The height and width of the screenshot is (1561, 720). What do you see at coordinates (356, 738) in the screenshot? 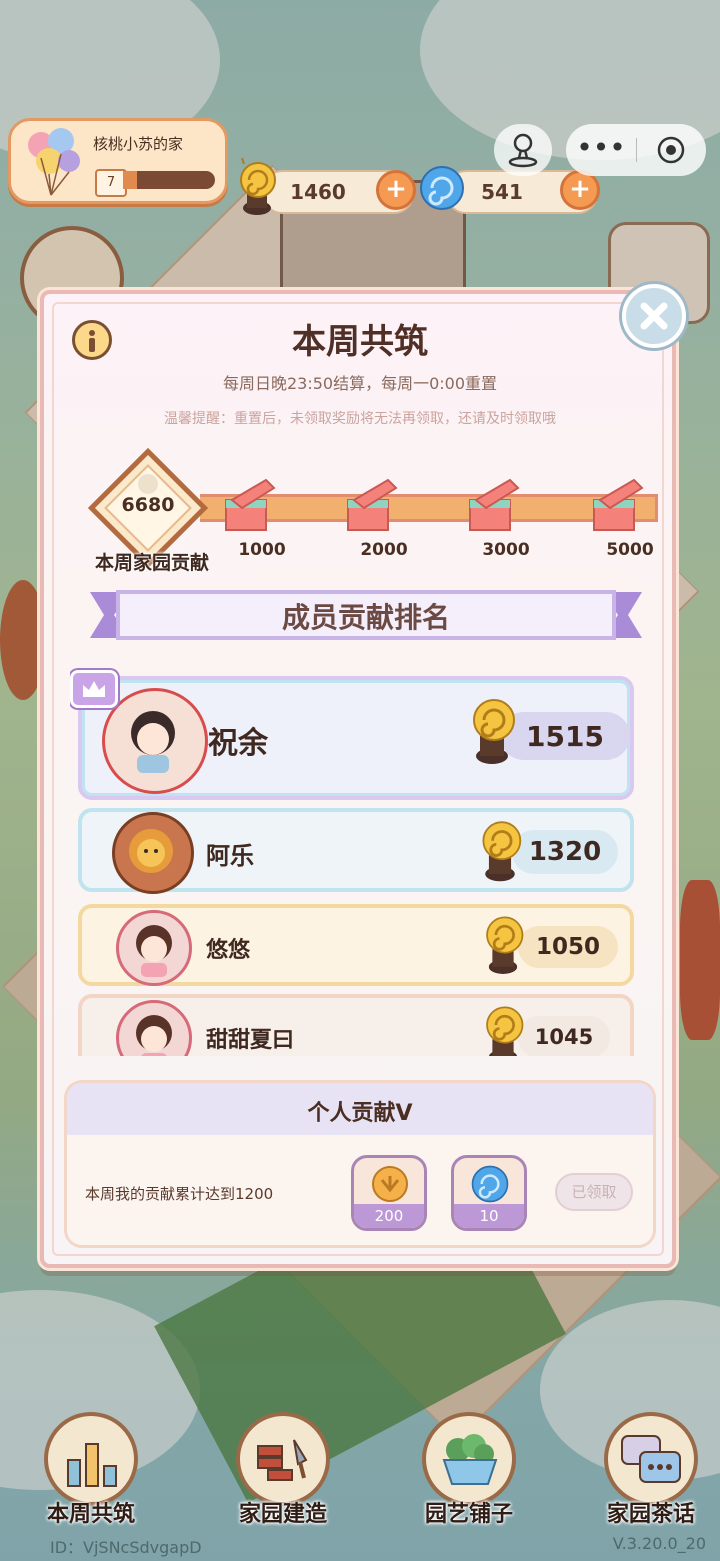
I see `member-row-1: 祝余 1515` at bounding box center [356, 738].